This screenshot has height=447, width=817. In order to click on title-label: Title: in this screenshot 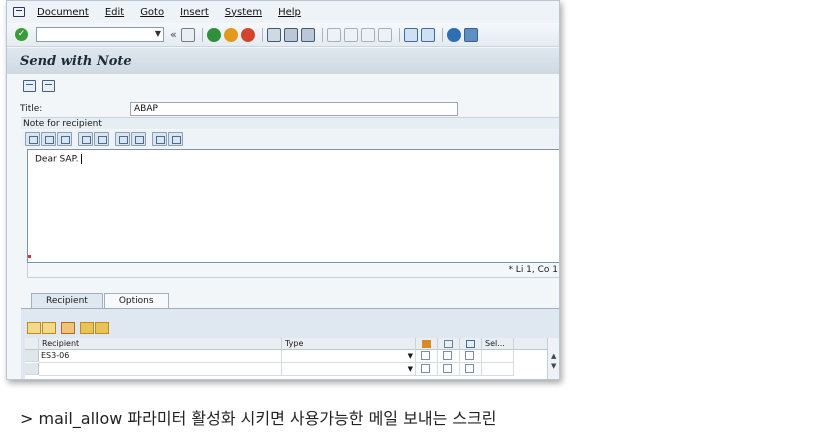, I will do `click(31, 109)`.